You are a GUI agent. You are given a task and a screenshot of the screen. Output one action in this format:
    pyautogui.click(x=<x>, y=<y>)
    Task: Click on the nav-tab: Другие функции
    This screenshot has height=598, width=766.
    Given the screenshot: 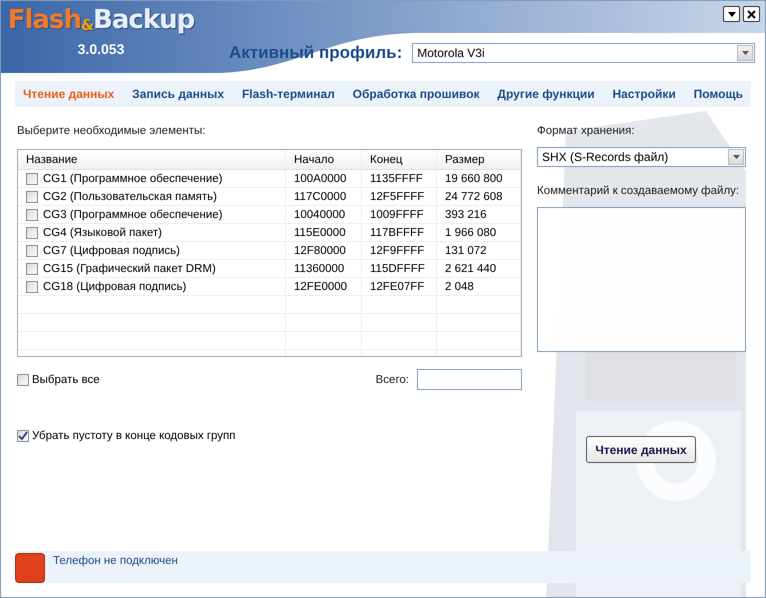 What is the action you would take?
    pyautogui.click(x=546, y=94)
    